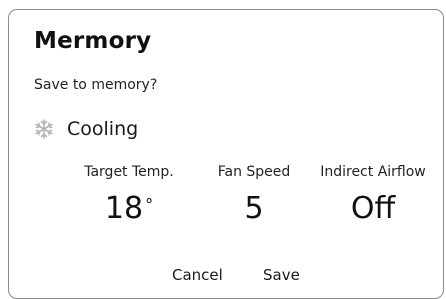  Describe the element at coordinates (129, 172) in the screenshot. I see `target-temp-label: Target Temp.` at that location.